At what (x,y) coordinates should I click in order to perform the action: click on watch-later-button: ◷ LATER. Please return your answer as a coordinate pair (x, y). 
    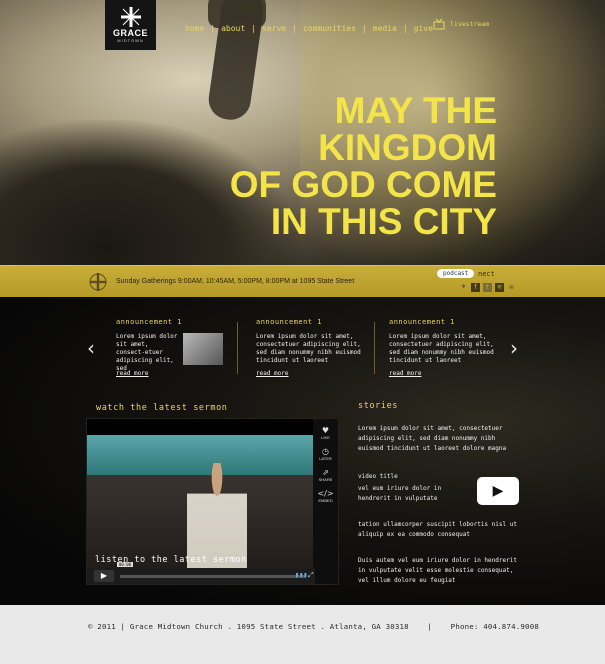
    Looking at the image, I should click on (325, 454).